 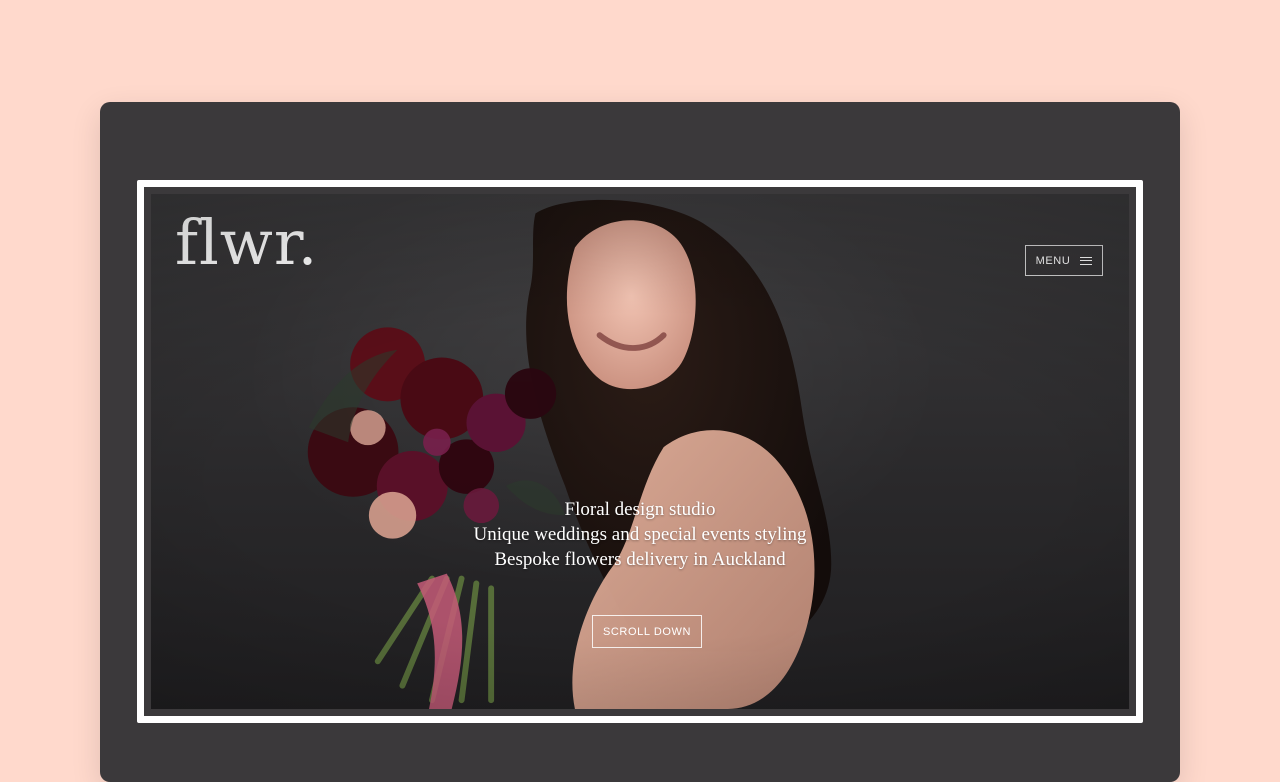 What do you see at coordinates (246, 243) in the screenshot?
I see `site-logo: flwr.` at bounding box center [246, 243].